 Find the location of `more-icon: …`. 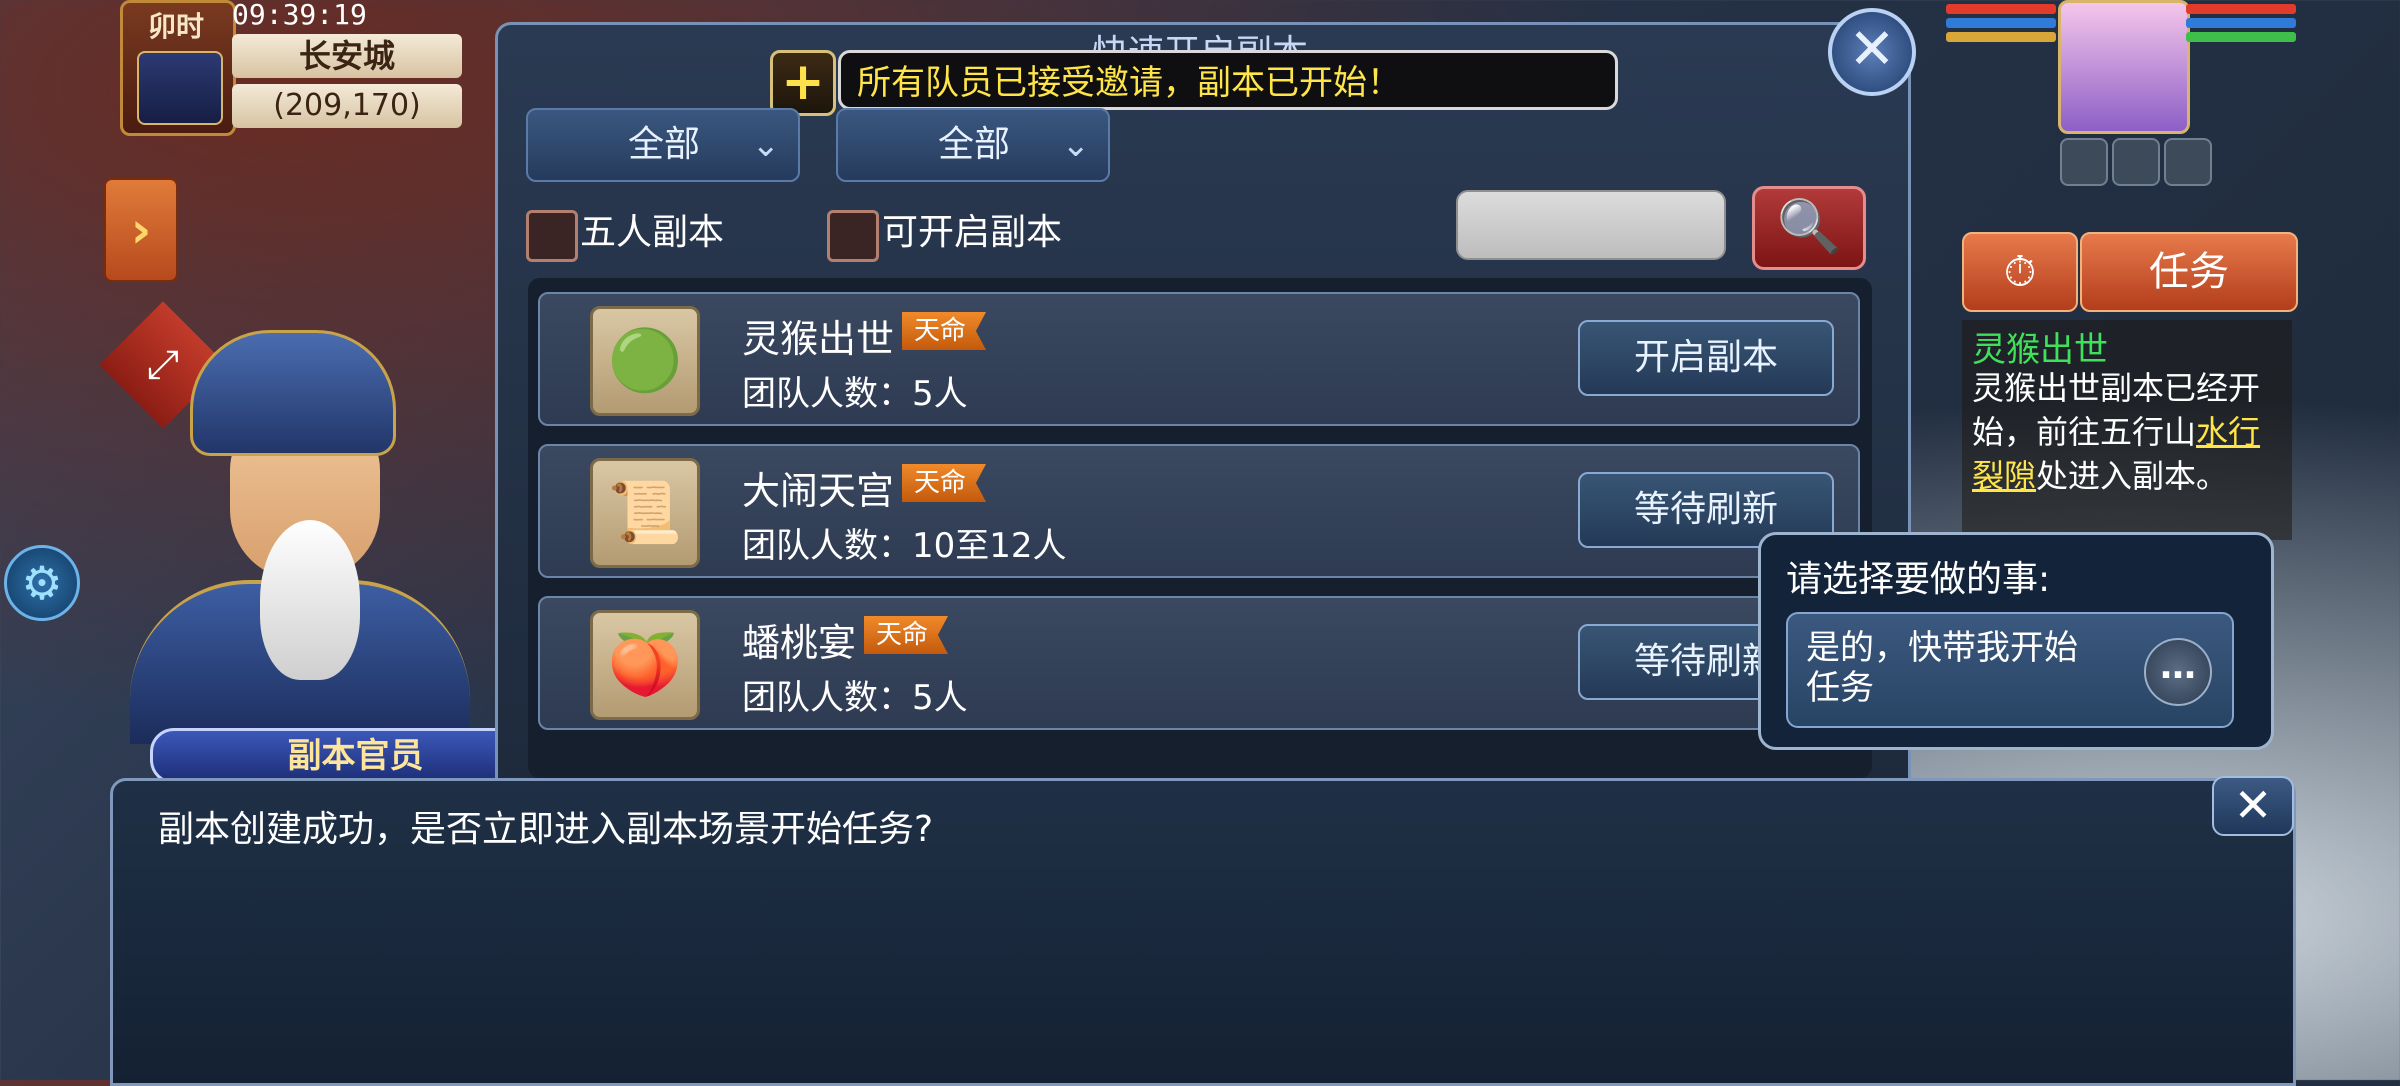

more-icon: … is located at coordinates (2178, 672).